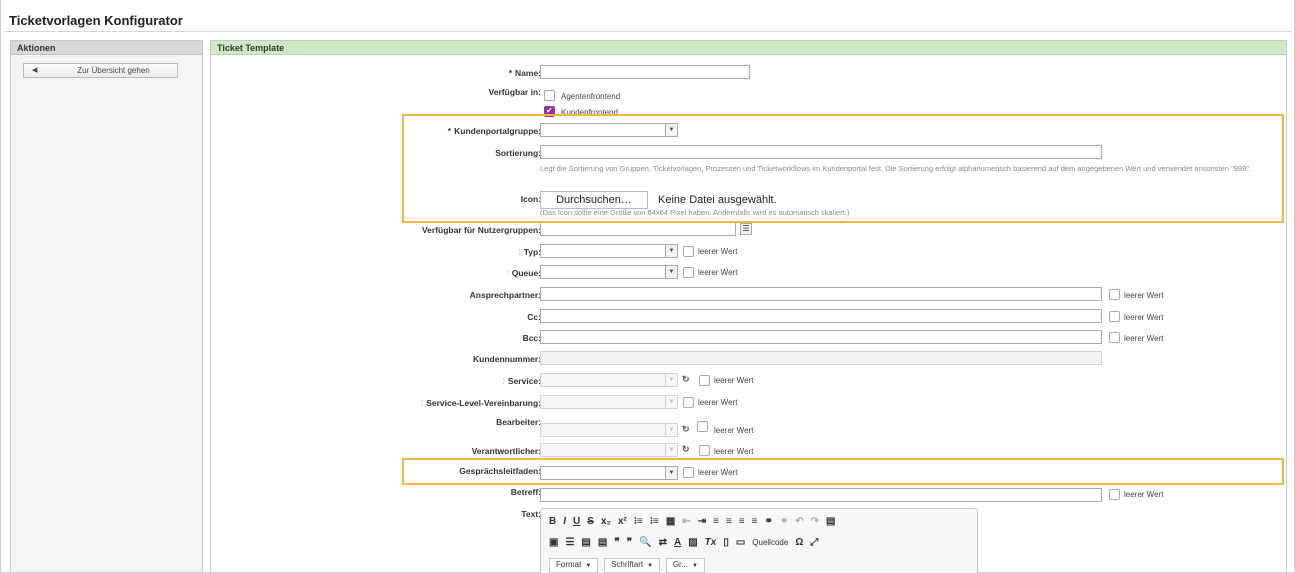  I want to click on link-icon: ⚭, so click(768, 521).